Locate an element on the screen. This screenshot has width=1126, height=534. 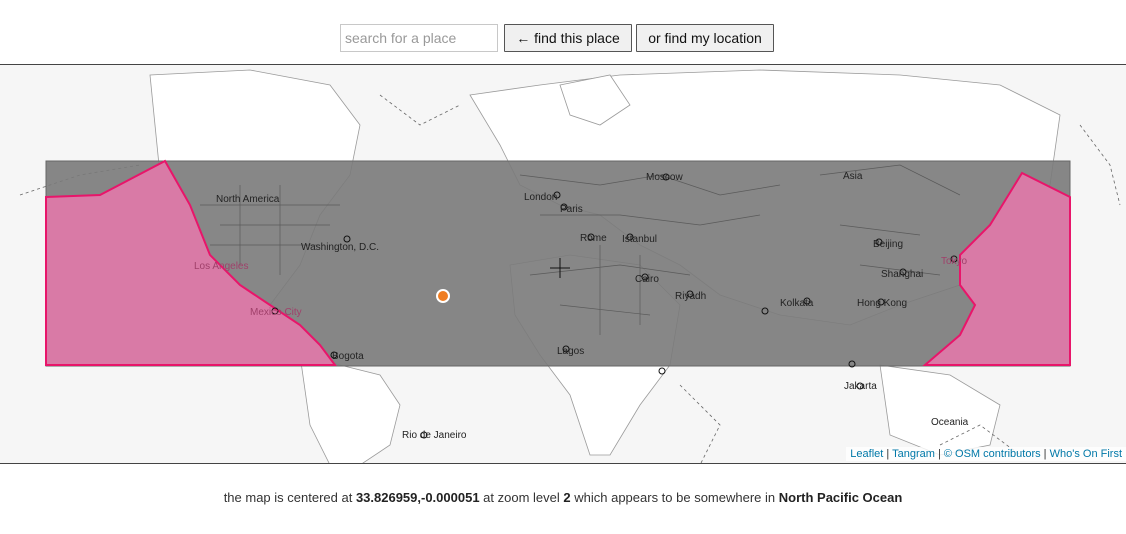
label-hong-kong: Hong Kong is located at coordinates (882, 303).